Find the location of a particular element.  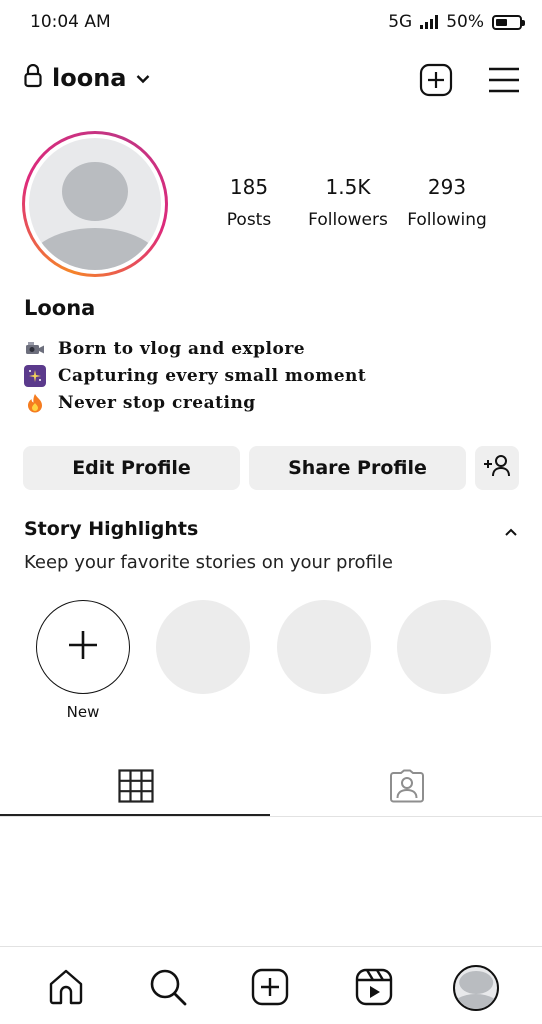

fire-emoji is located at coordinates (35, 403).